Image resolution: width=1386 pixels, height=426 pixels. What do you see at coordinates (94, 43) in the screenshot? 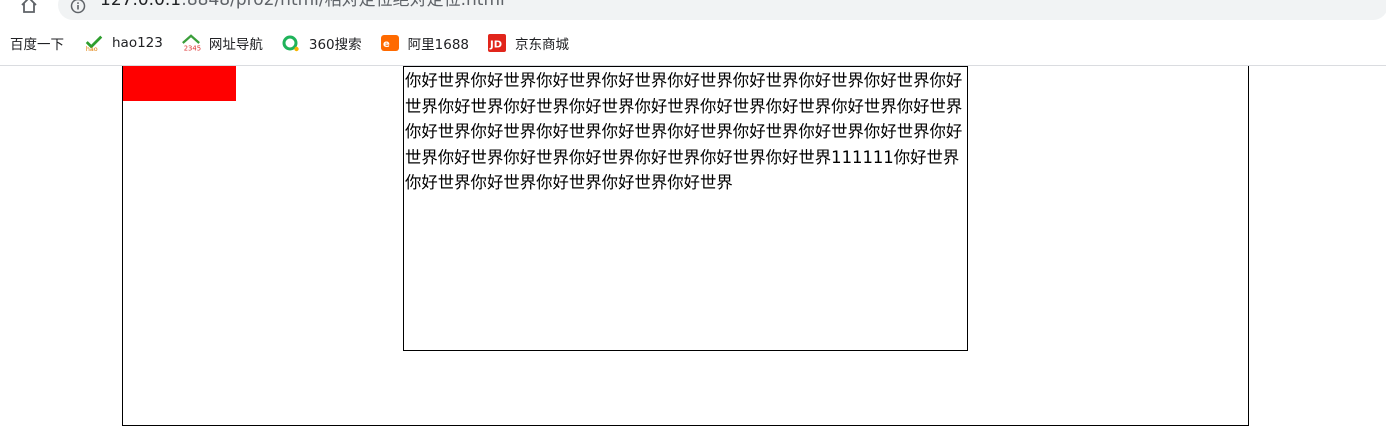
I see `hao123-icon: hao` at bounding box center [94, 43].